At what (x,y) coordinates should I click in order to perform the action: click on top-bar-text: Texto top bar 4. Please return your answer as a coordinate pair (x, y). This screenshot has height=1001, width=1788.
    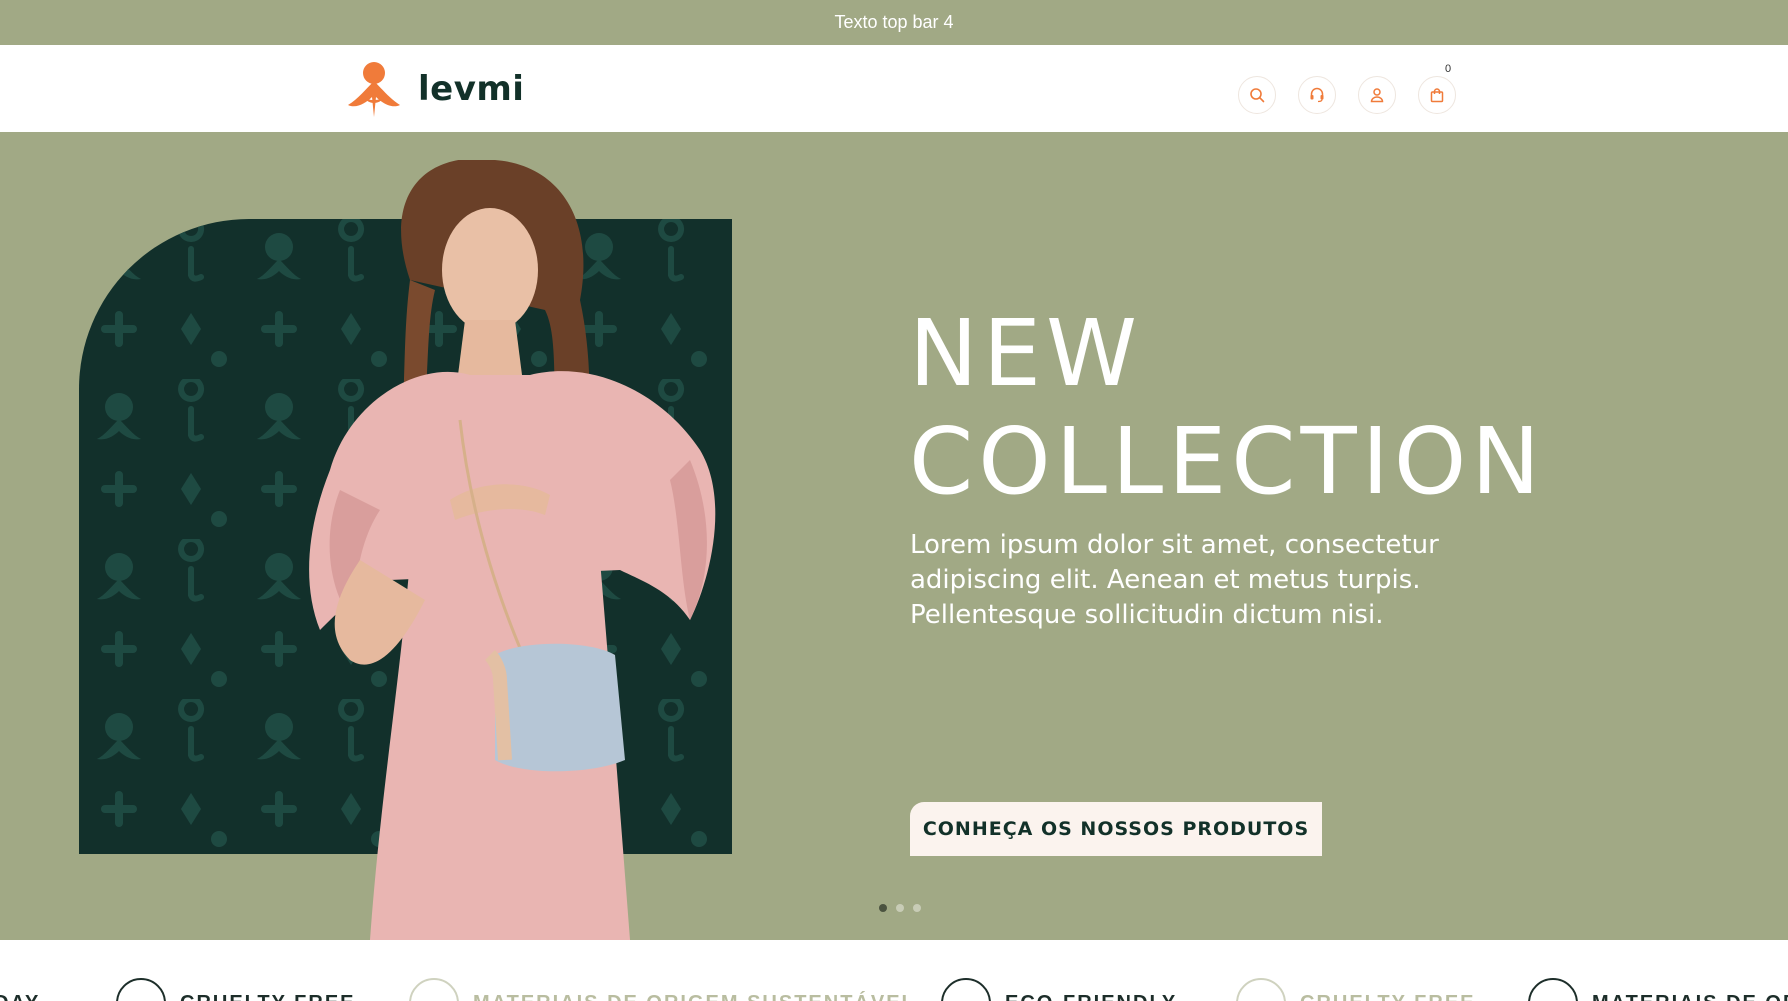
    Looking at the image, I should click on (894, 22).